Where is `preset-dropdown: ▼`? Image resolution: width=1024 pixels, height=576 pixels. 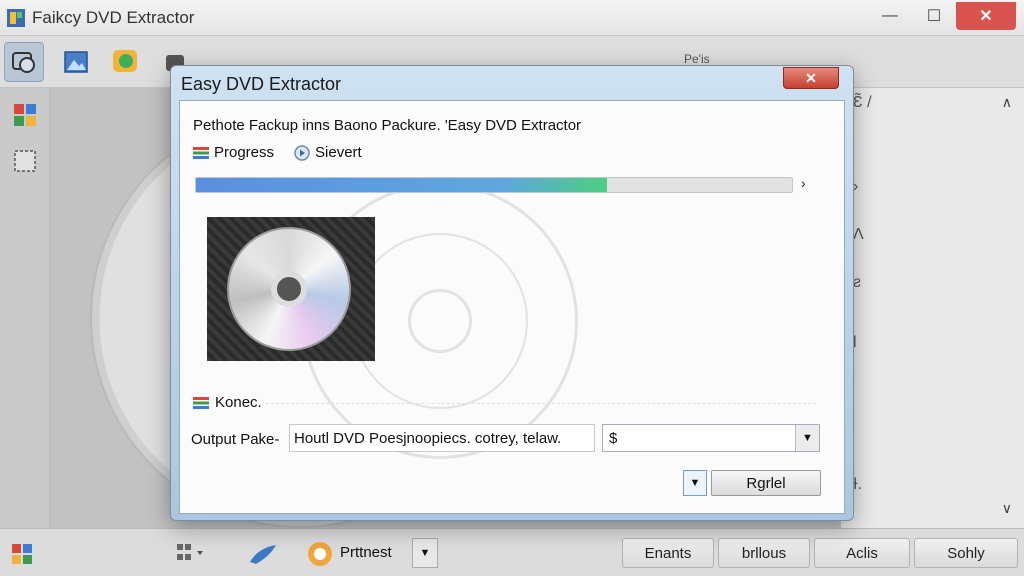
preset-dropdown: ▼ is located at coordinates (425, 553).